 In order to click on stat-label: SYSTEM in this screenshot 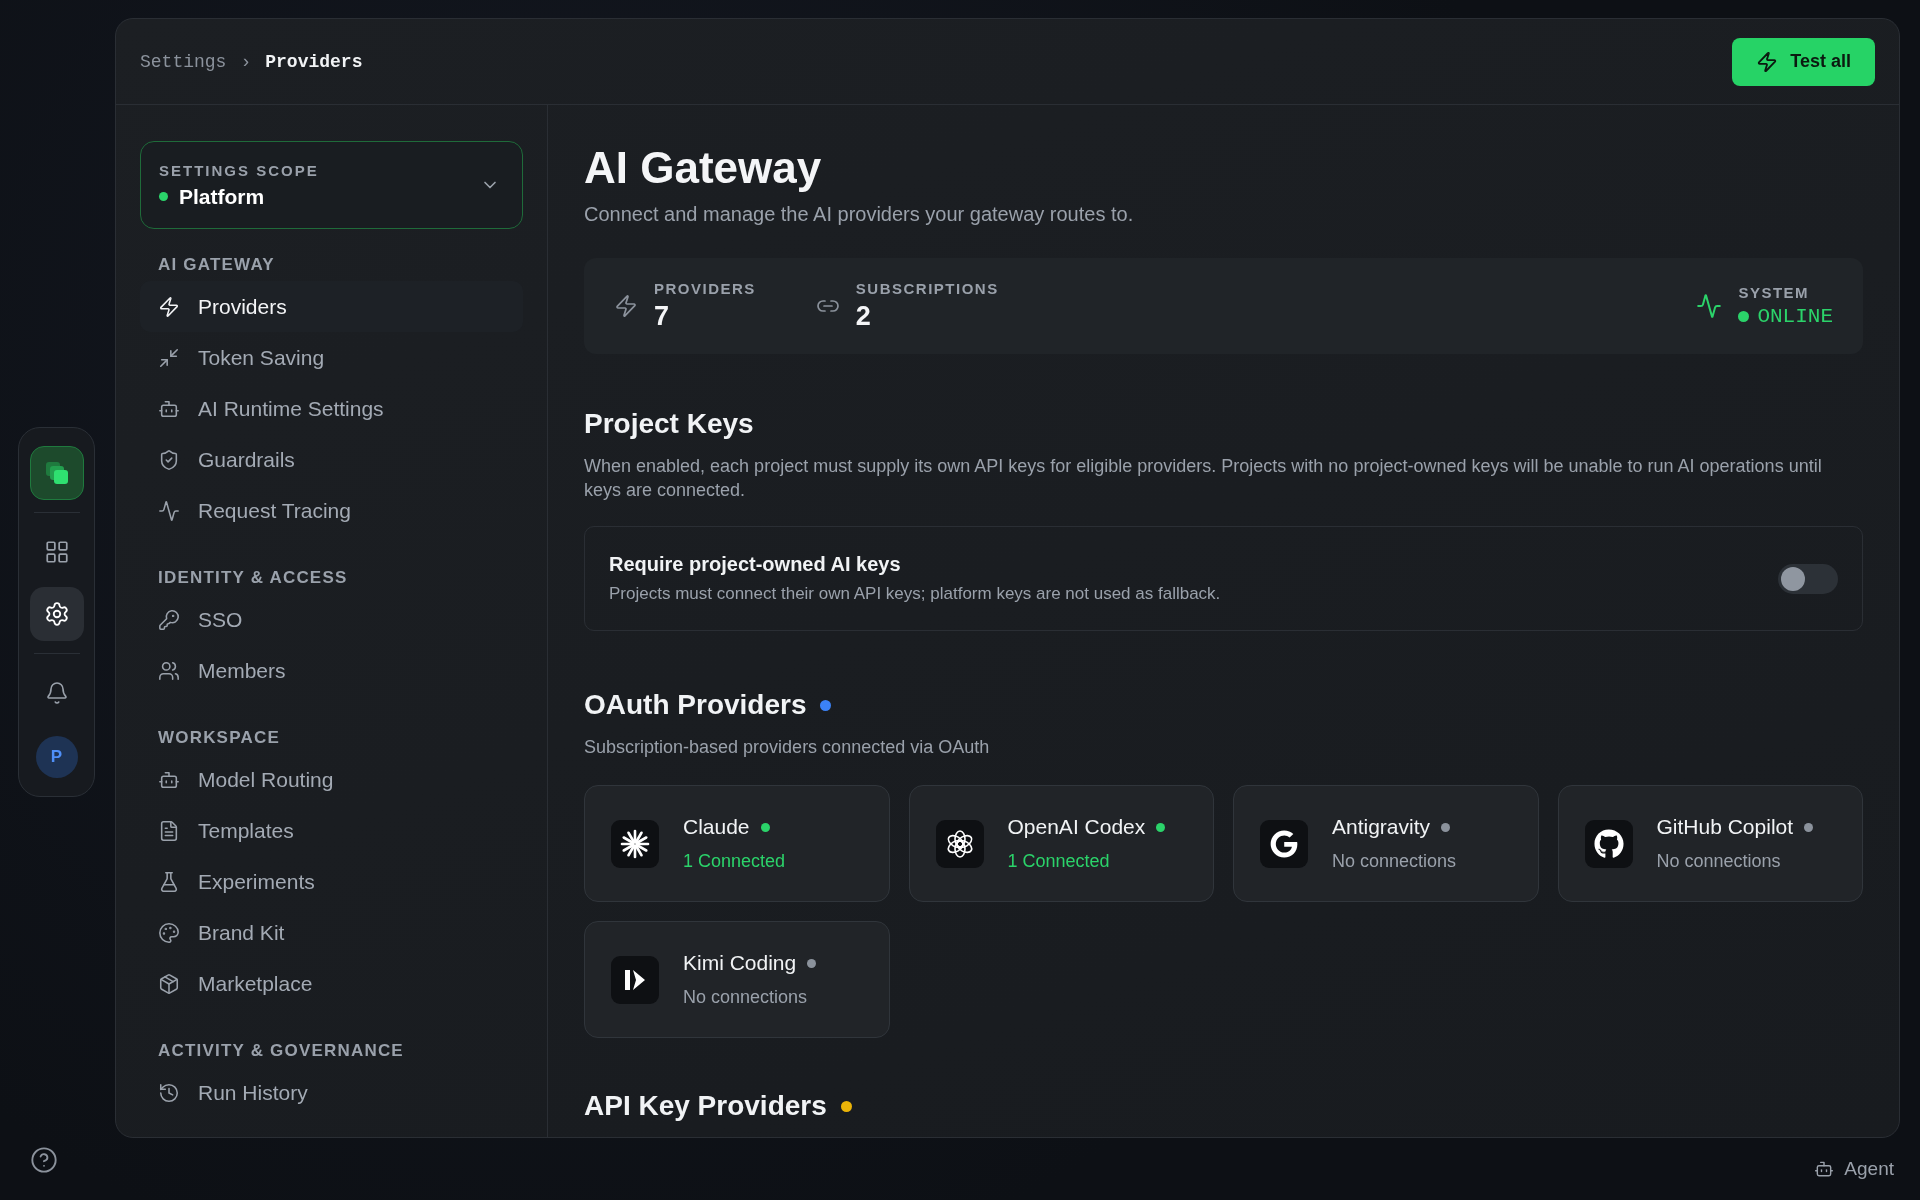, I will do `click(1774, 292)`.